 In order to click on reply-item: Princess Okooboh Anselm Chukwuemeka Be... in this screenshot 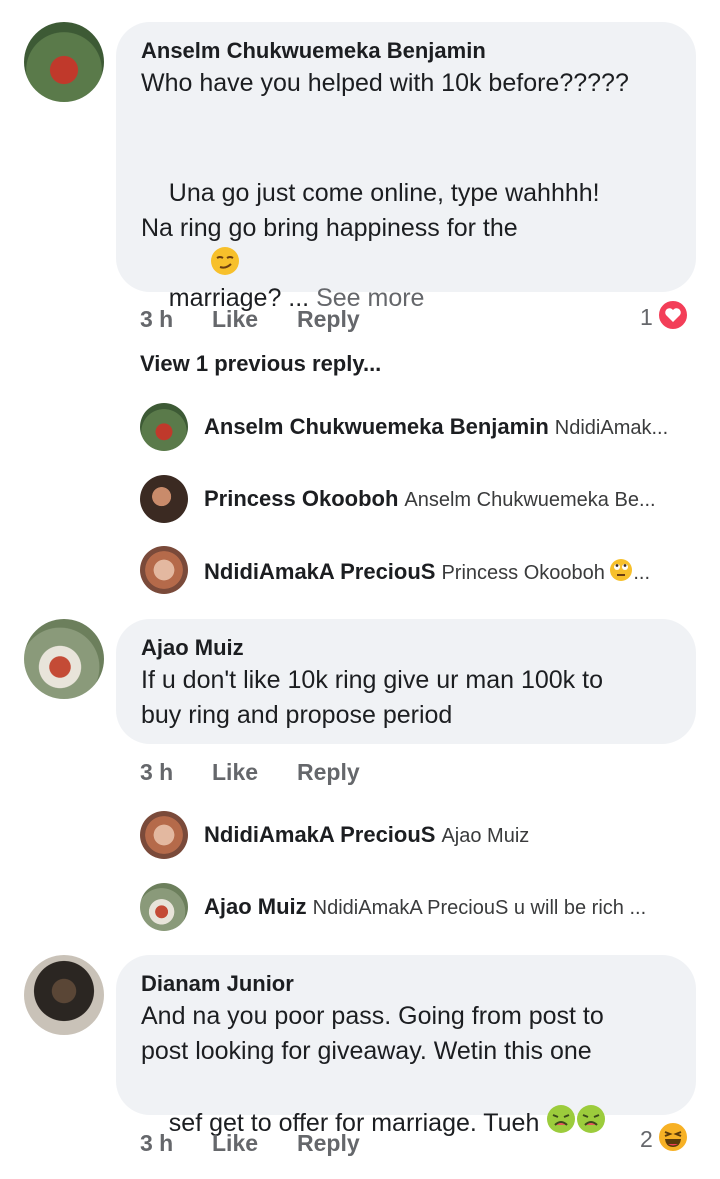, I will do `click(447, 499)`.